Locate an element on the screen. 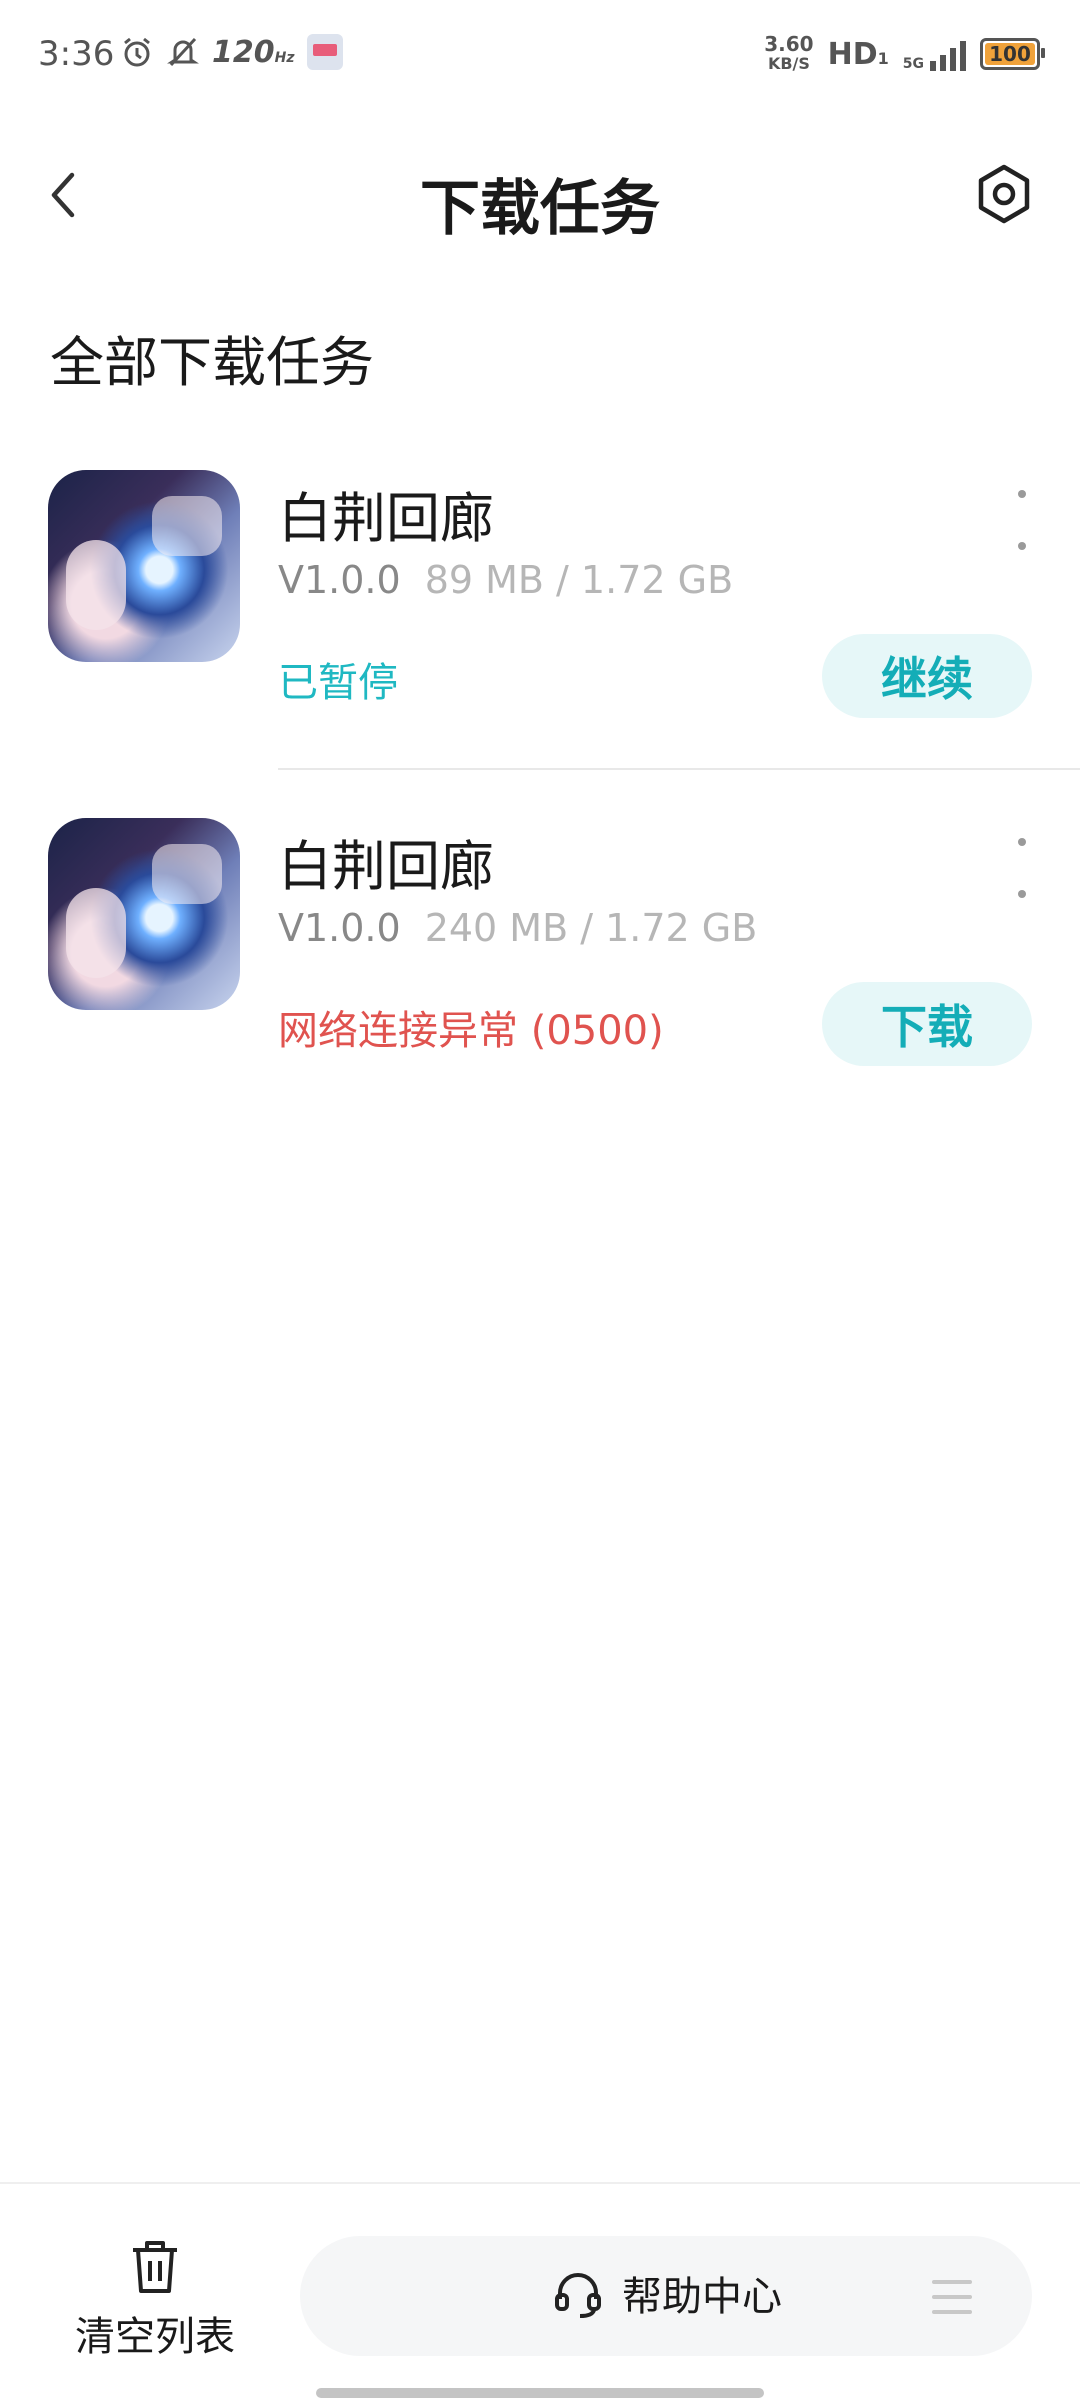  signal-icon: 5G is located at coordinates (934, 54).